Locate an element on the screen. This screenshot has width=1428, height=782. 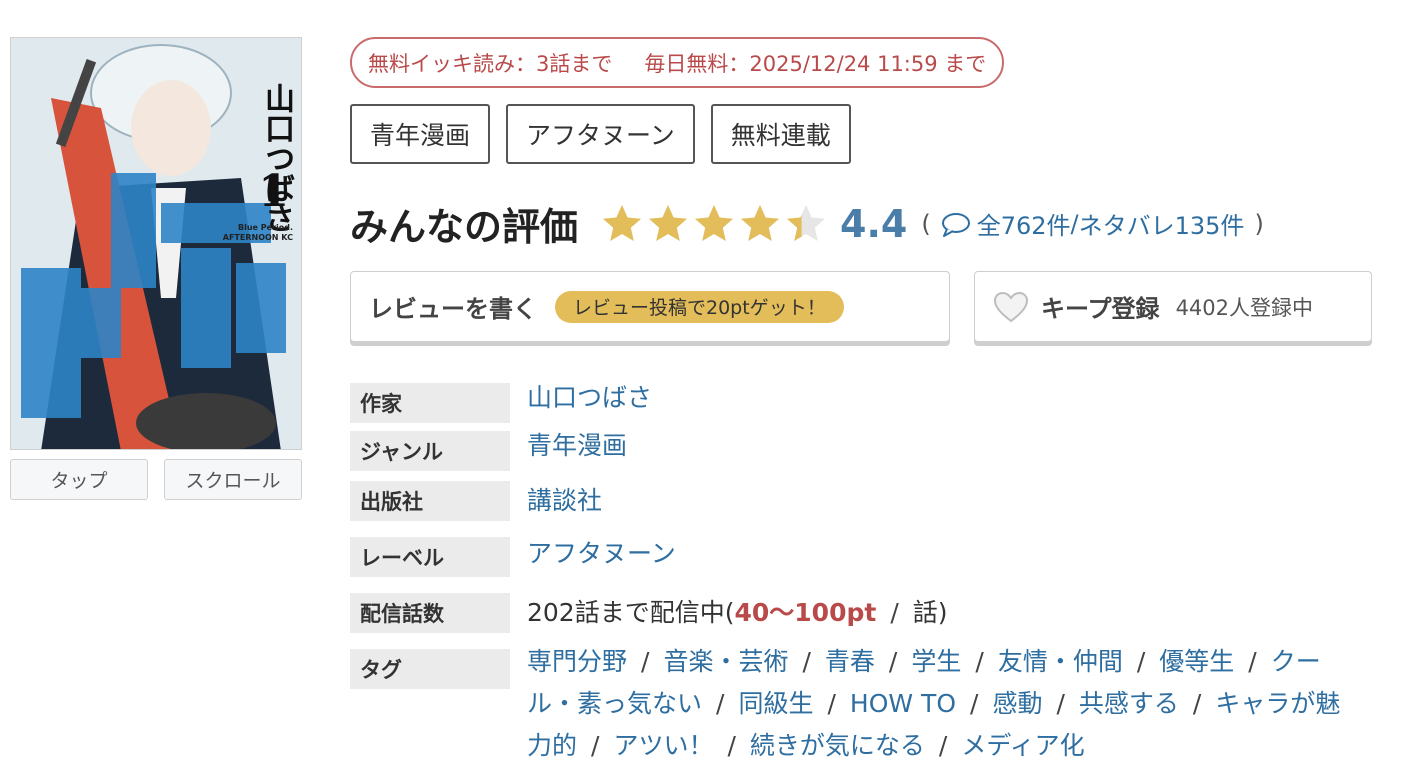
tag-link: メディア化 is located at coordinates (1022, 745).